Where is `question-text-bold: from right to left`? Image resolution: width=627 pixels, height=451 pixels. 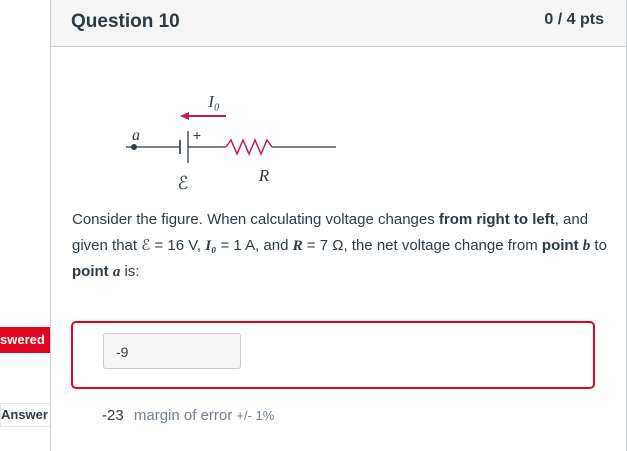
question-text-bold: from right to left is located at coordinates (496, 219).